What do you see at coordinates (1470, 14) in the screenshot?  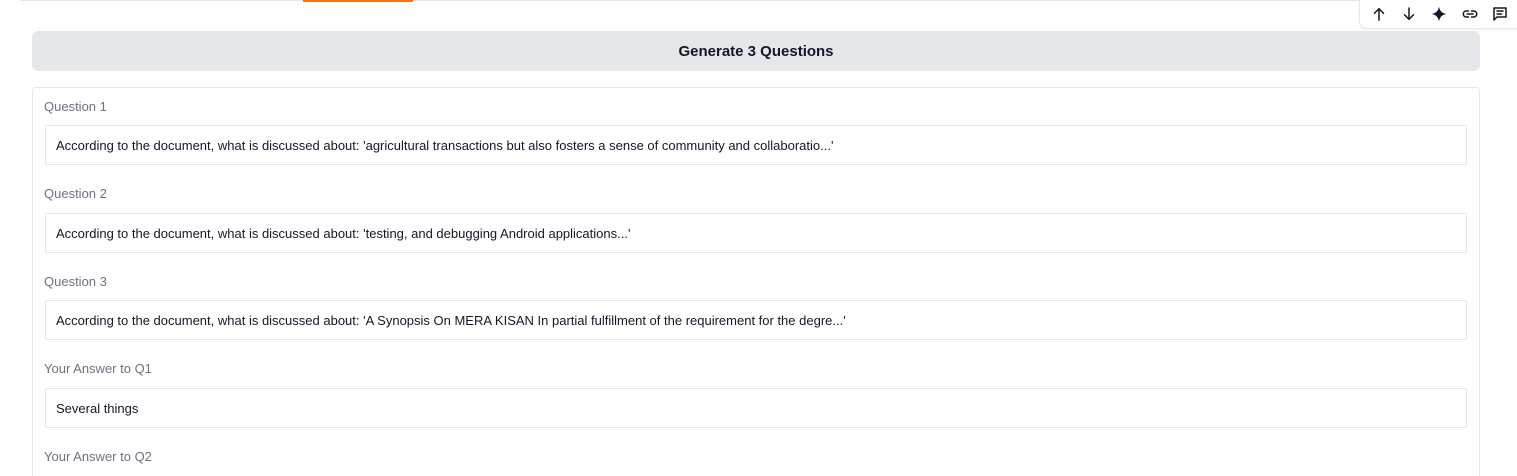 I see `link-icon` at bounding box center [1470, 14].